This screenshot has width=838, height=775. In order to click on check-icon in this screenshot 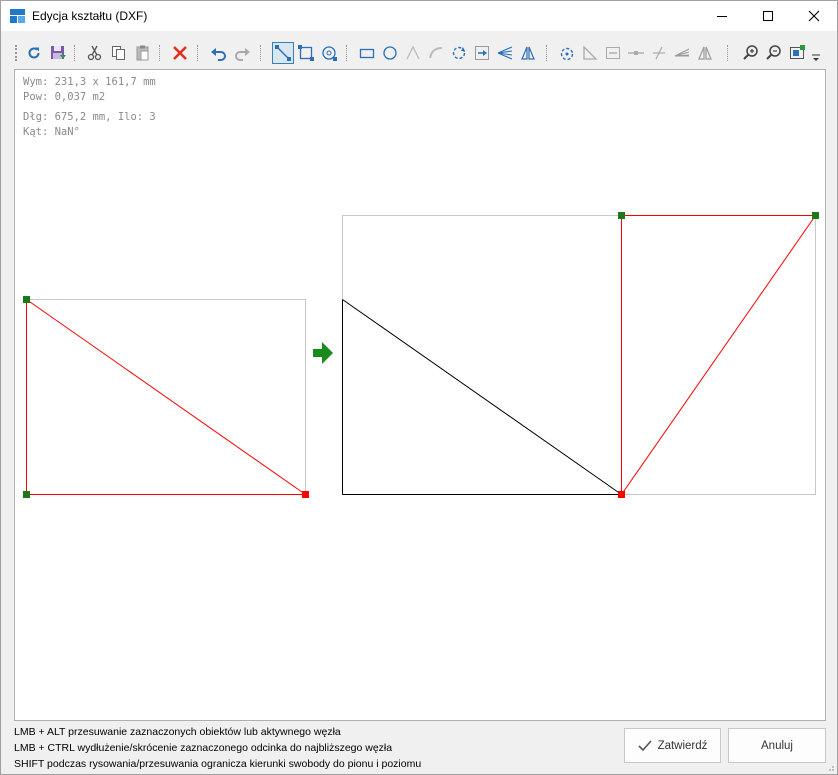, I will do `click(644, 745)`.